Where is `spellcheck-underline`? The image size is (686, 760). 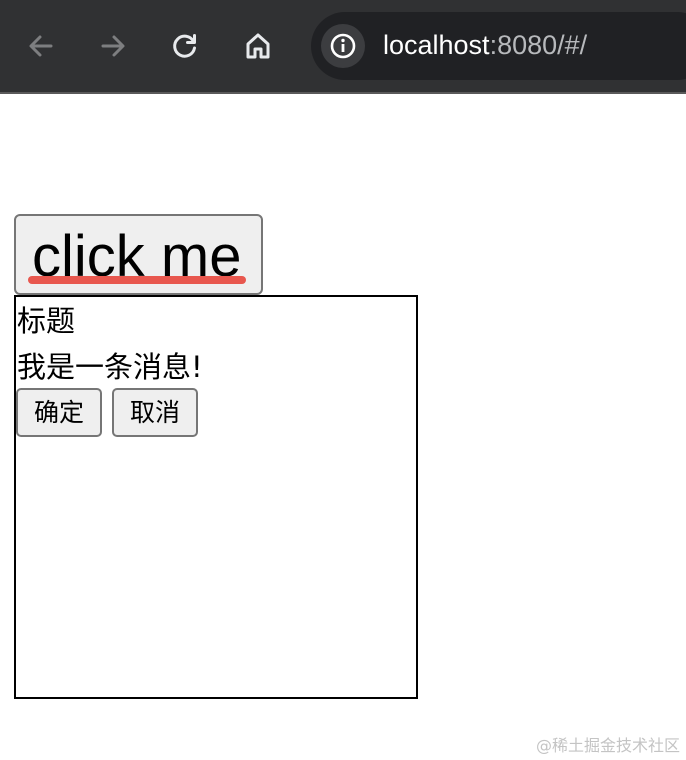
spellcheck-underline is located at coordinates (137, 280).